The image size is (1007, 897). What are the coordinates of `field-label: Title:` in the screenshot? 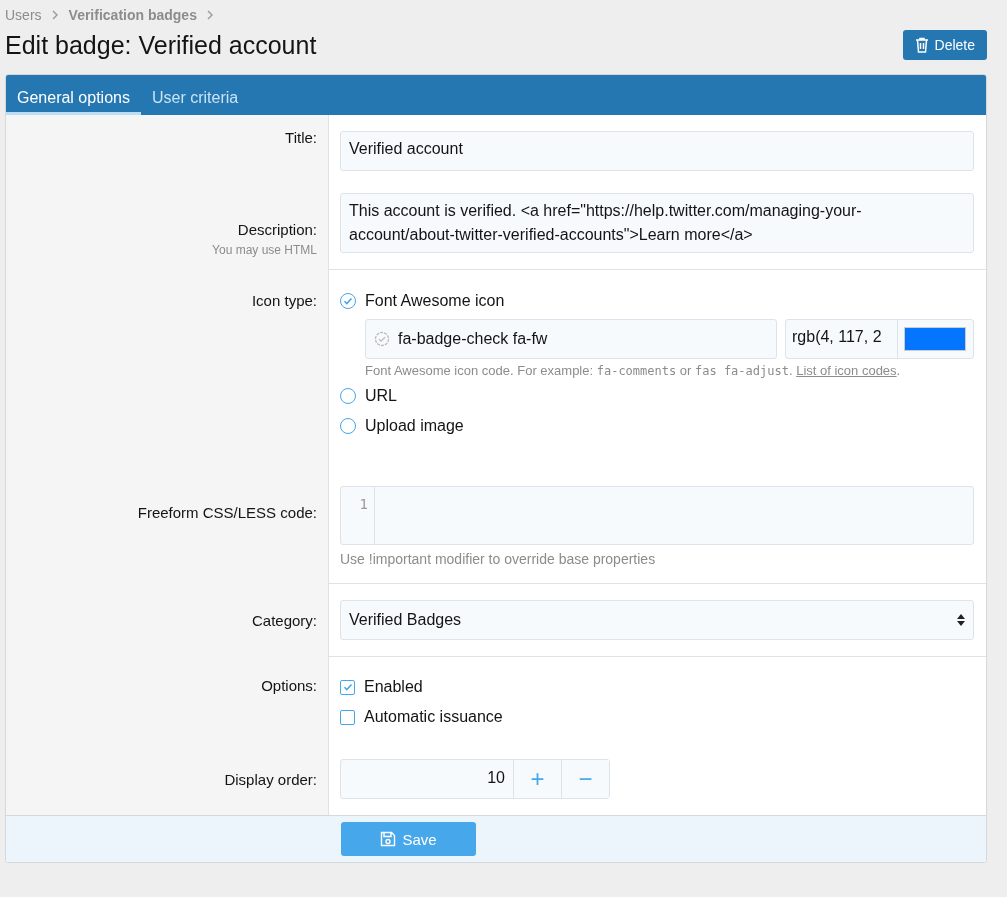 It's located at (301, 137).